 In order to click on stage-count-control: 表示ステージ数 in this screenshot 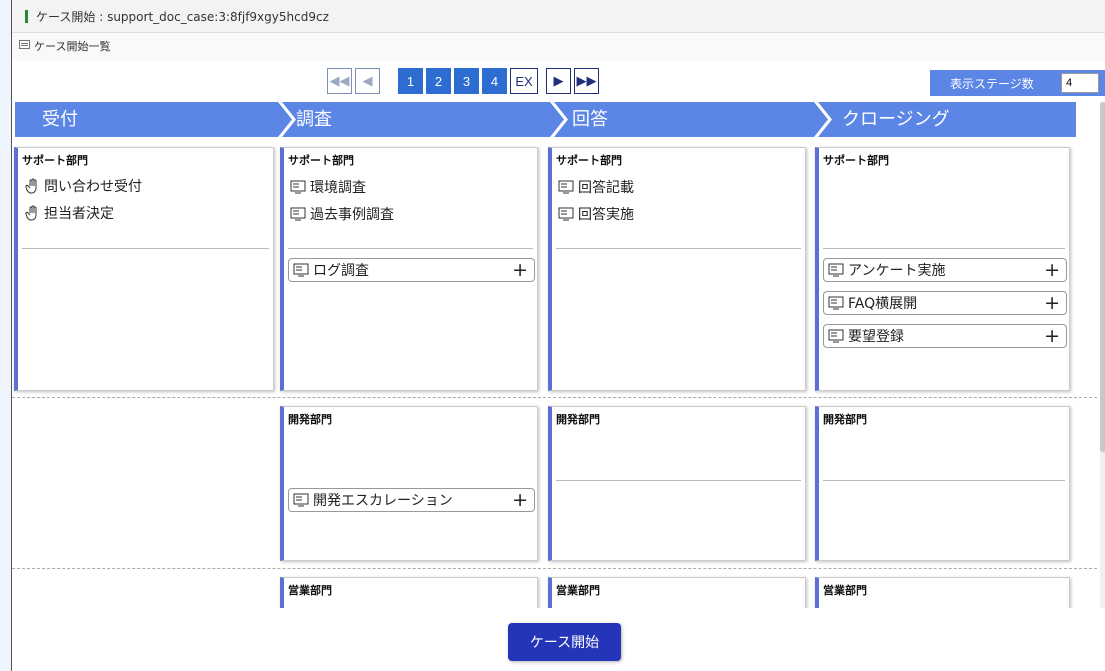, I will do `click(1017, 83)`.